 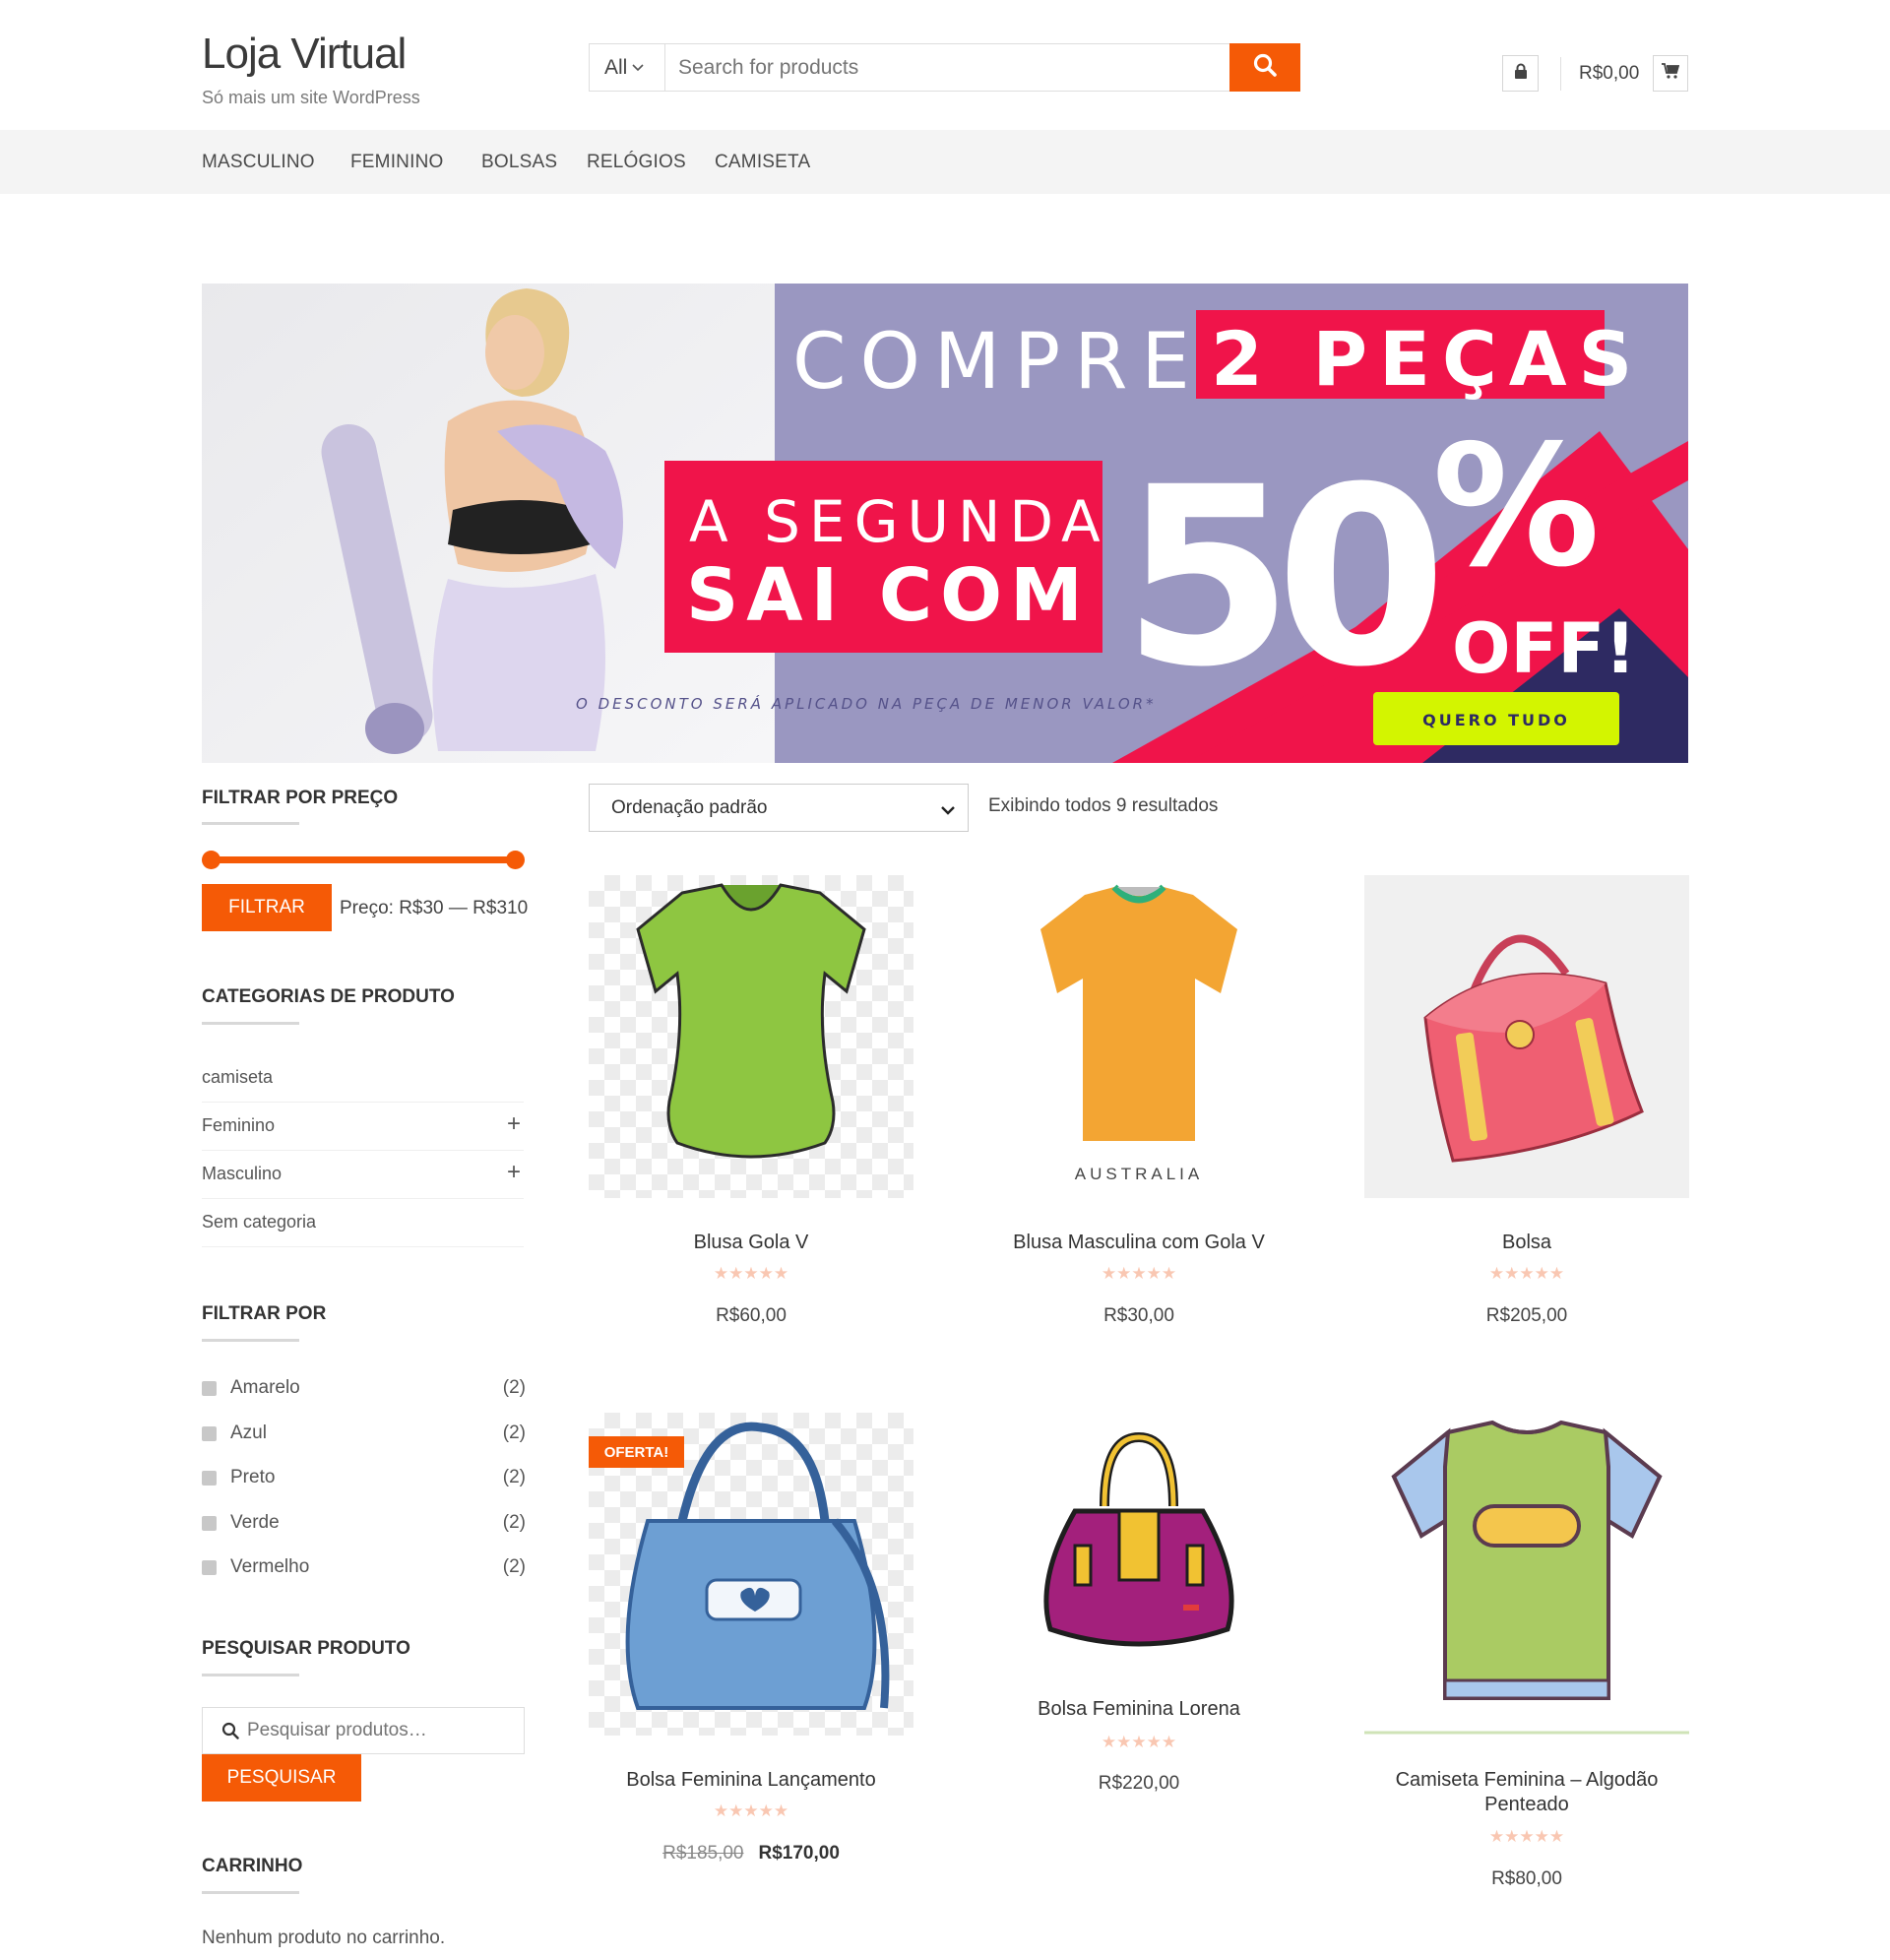 What do you see at coordinates (947, 67) in the screenshot?
I see `search-input` at bounding box center [947, 67].